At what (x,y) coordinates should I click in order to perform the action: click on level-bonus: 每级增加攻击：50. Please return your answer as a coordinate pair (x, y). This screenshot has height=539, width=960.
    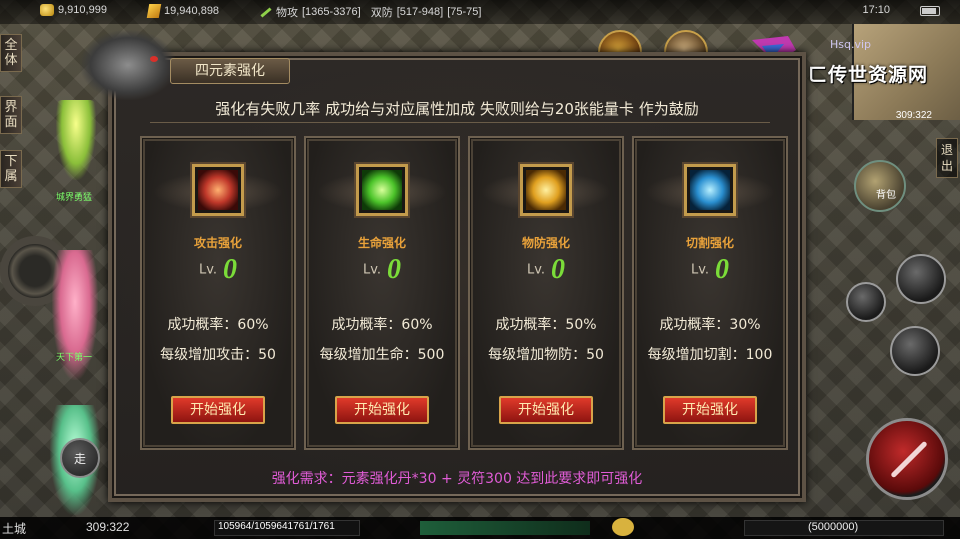
    Looking at the image, I should click on (218, 355).